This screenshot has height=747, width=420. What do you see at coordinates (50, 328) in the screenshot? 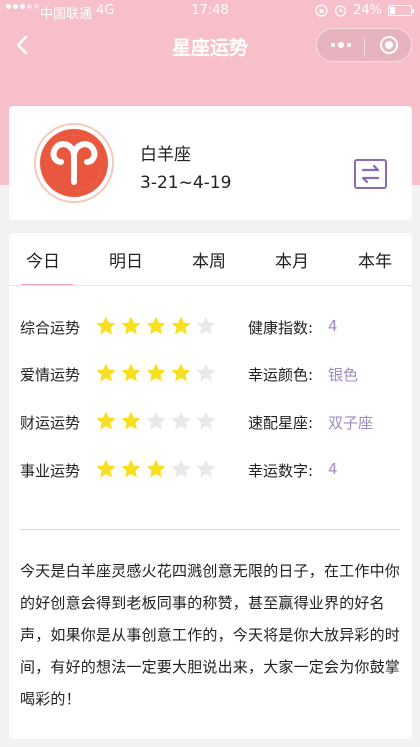
I see `fortune-label: 综合运势` at bounding box center [50, 328].